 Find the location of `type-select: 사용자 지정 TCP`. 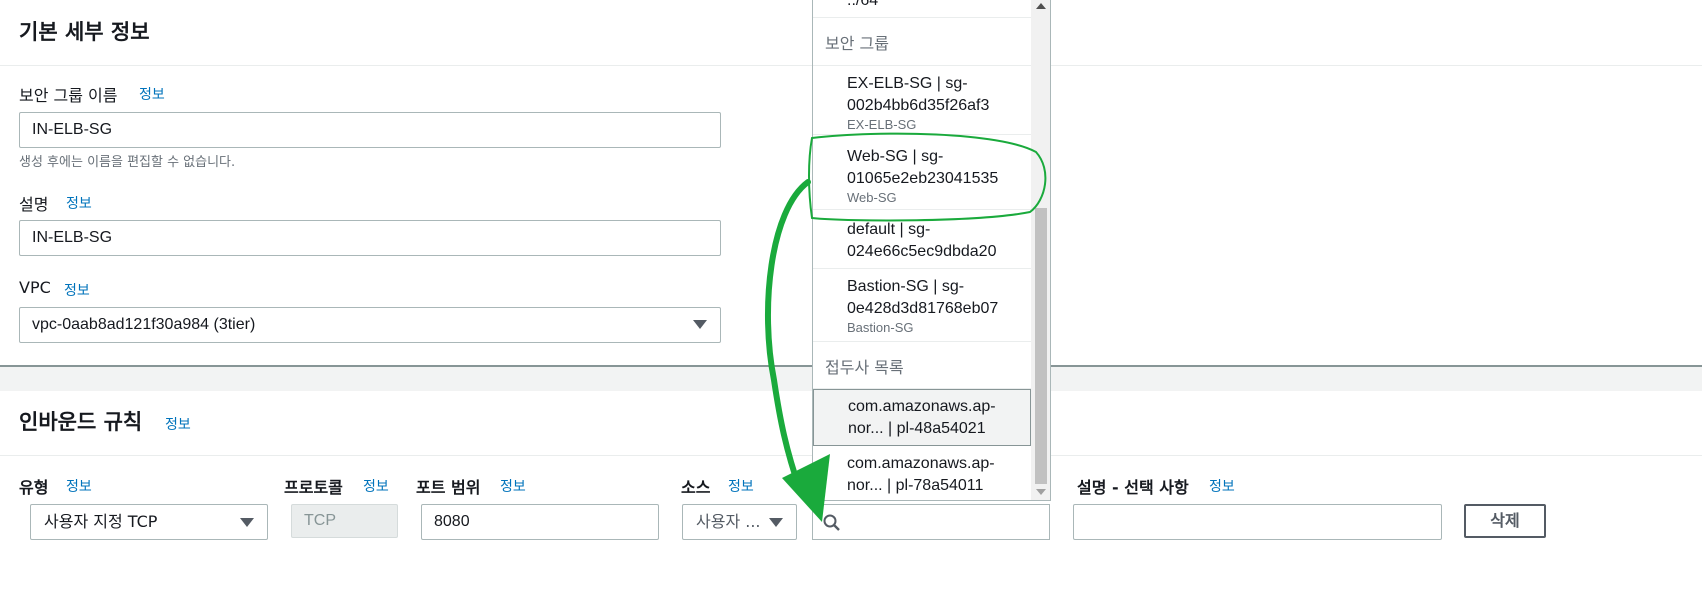

type-select: 사용자 지정 TCP is located at coordinates (149, 522).